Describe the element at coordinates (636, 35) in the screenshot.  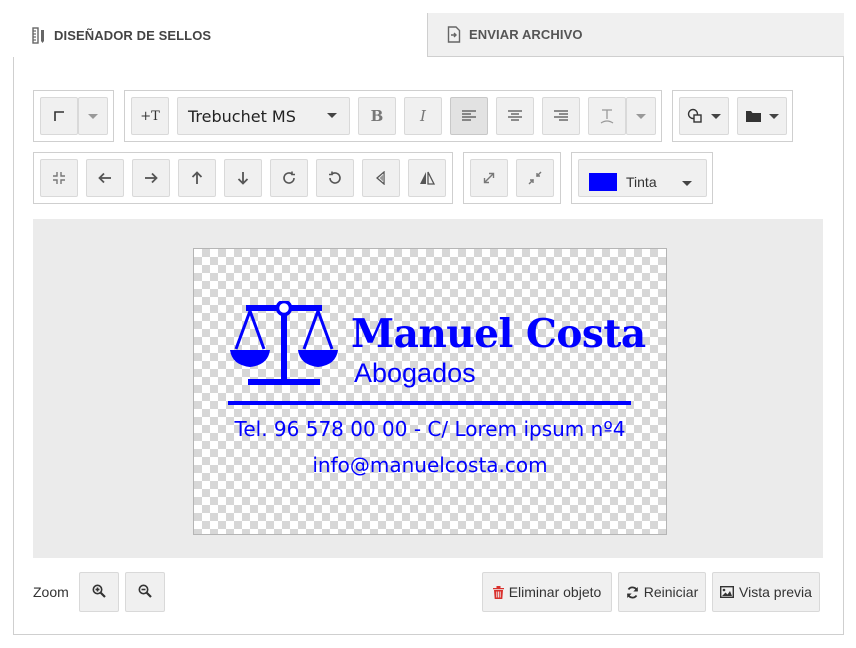
I see `tab-send-file: ENVIAR ARCHIVO` at that location.